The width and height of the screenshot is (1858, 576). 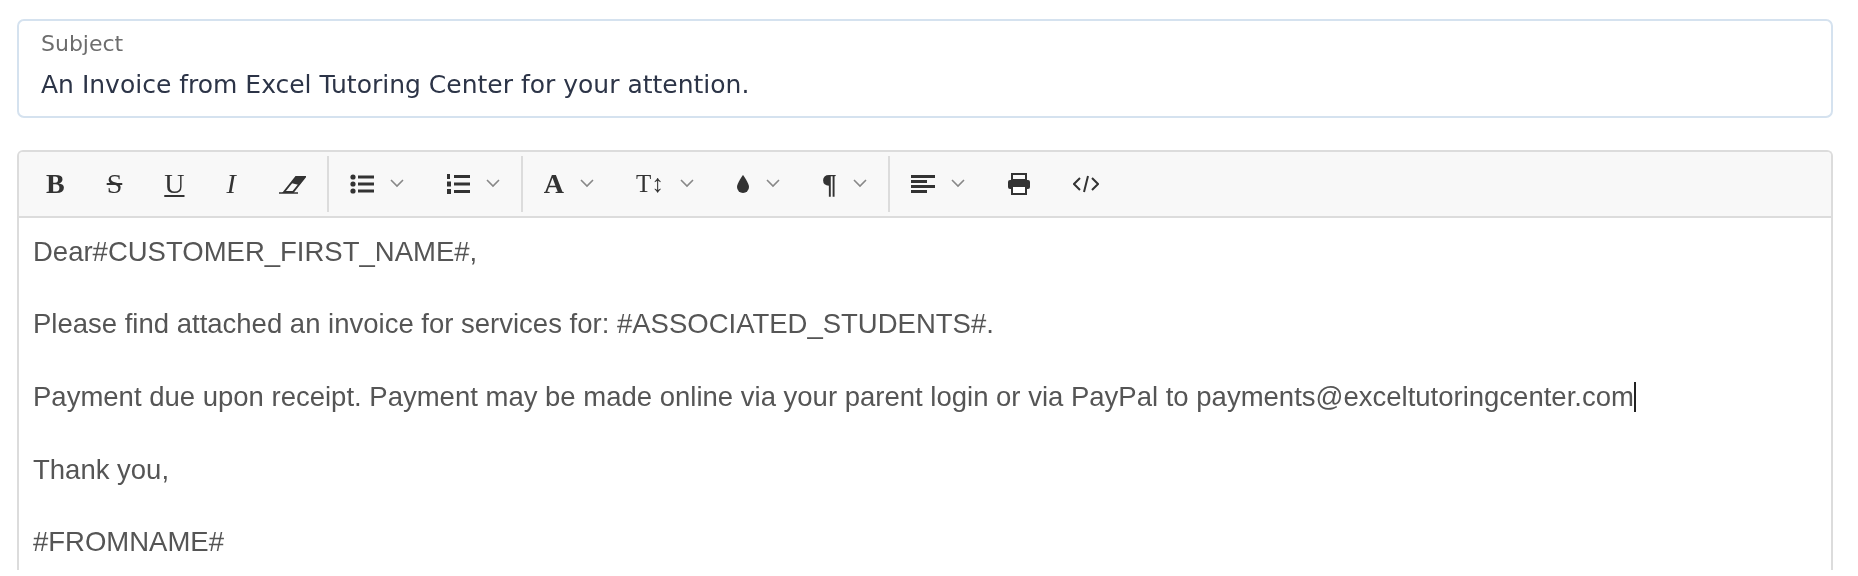 What do you see at coordinates (742, 183) in the screenshot?
I see `drop-icon` at bounding box center [742, 183].